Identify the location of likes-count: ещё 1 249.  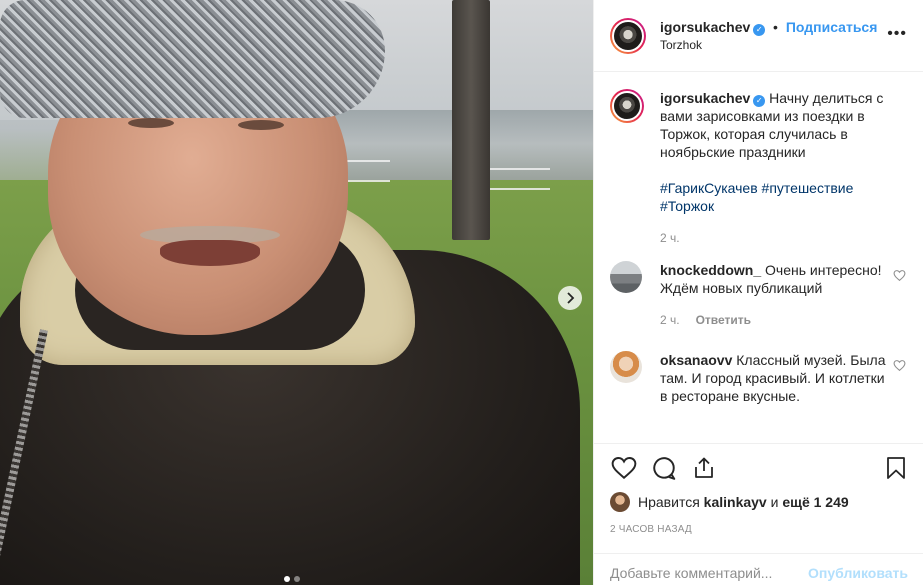
(815, 502).